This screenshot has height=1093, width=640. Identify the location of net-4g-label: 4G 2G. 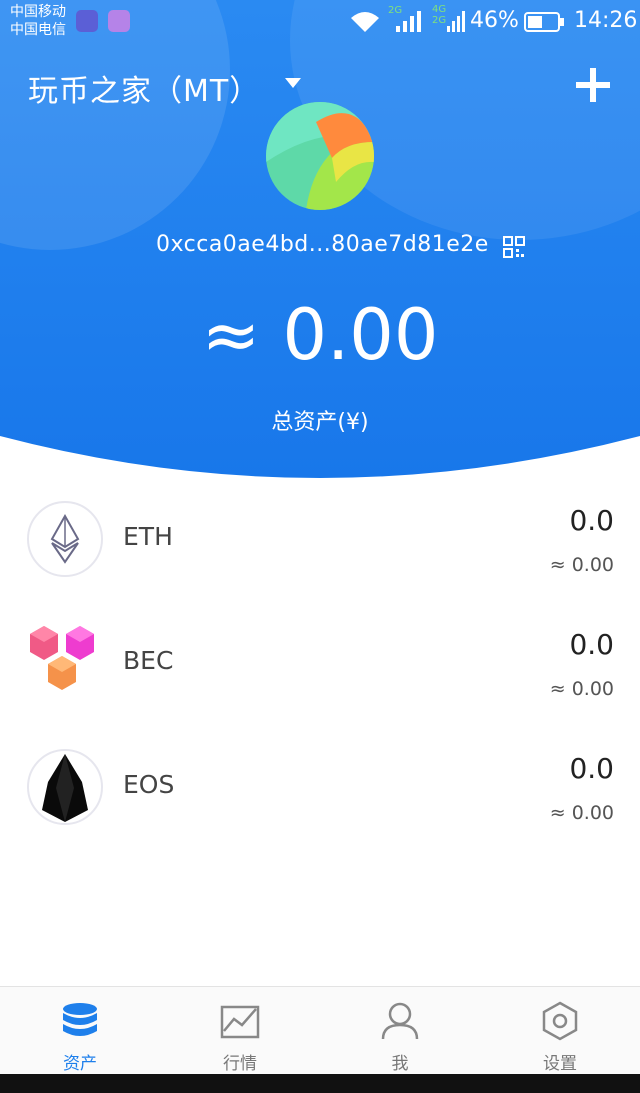
(439, 15).